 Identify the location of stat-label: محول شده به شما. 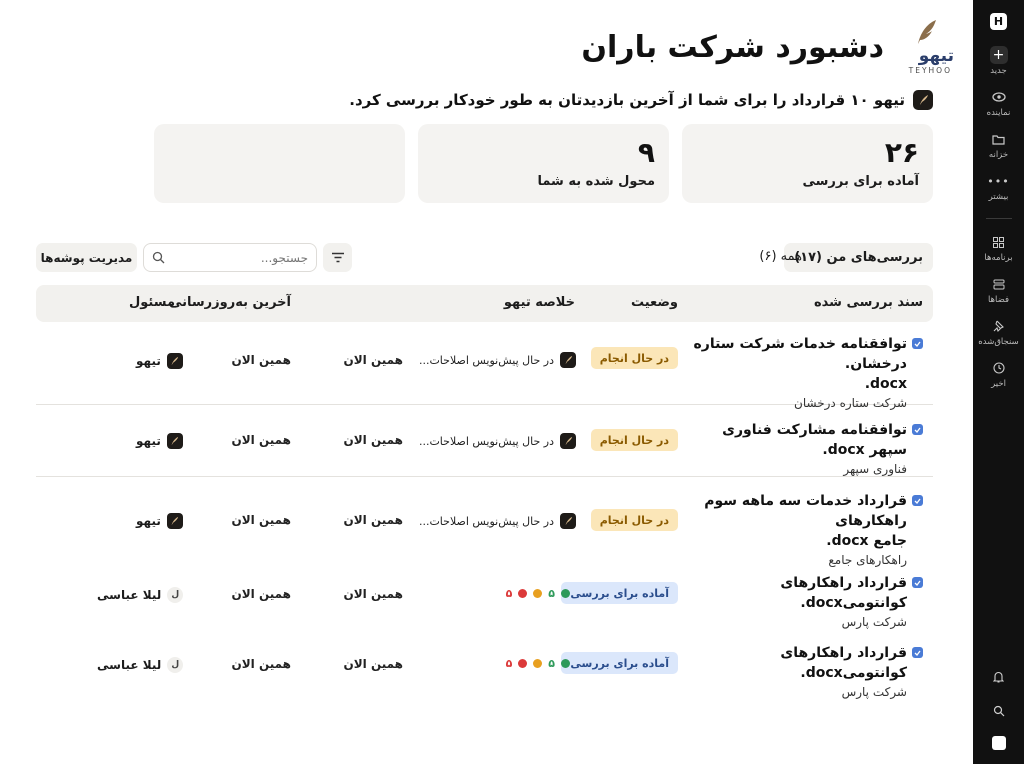
(596, 181).